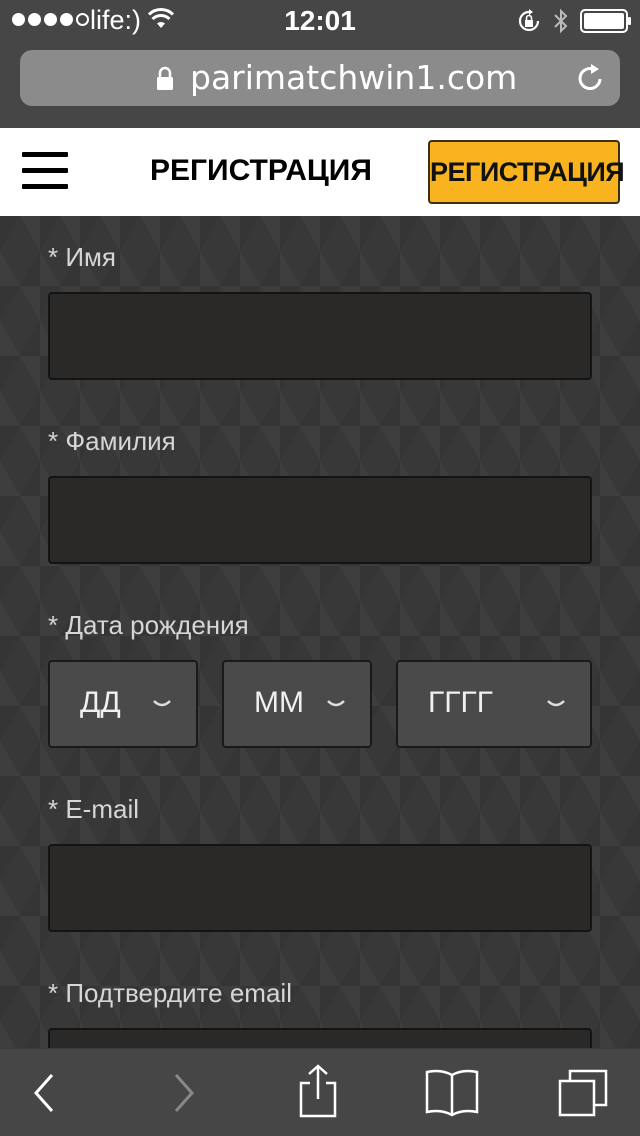  I want to click on birth-month-select: ММ, so click(297, 704).